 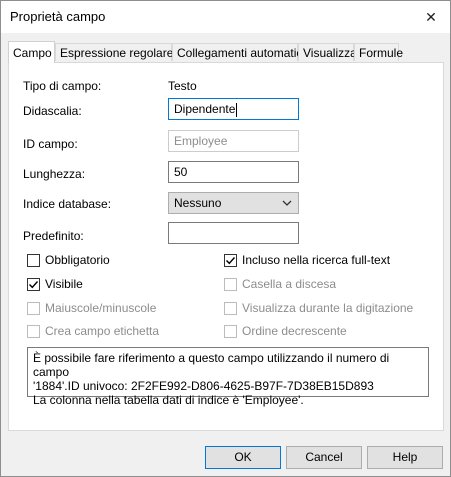 I want to click on field-id-label: ID campo:, so click(x=50, y=144).